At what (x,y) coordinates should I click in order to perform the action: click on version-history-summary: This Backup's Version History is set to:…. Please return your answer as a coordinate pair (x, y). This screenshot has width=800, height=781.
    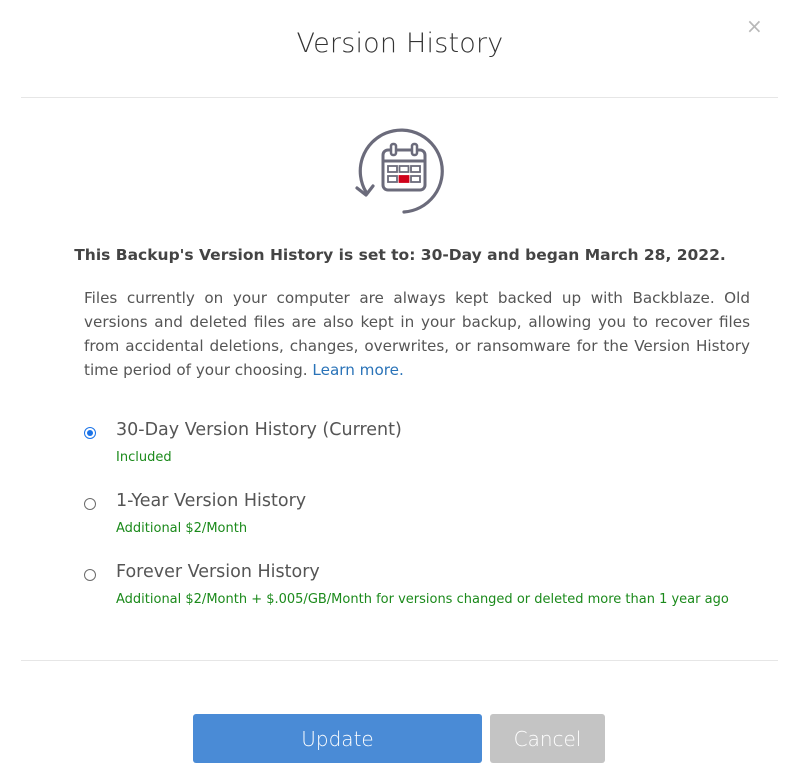
    Looking at the image, I should click on (400, 255).